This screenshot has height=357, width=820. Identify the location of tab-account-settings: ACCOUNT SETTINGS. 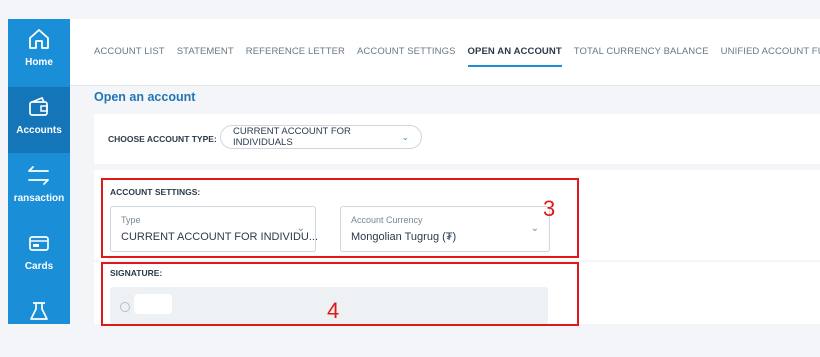
(406, 52).